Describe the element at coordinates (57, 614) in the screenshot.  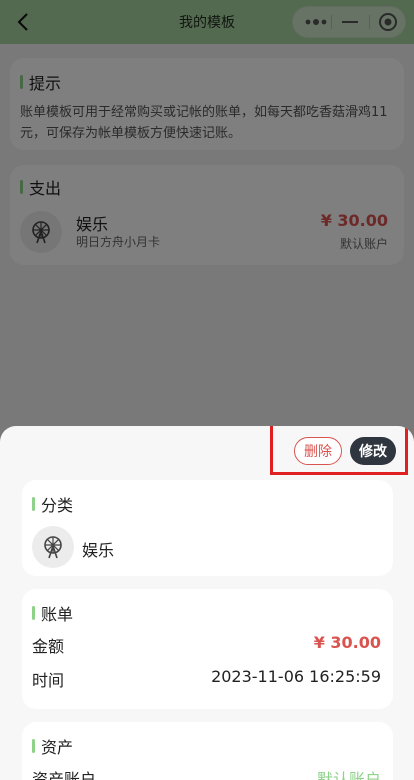
I see `bill-title: 账单` at that location.